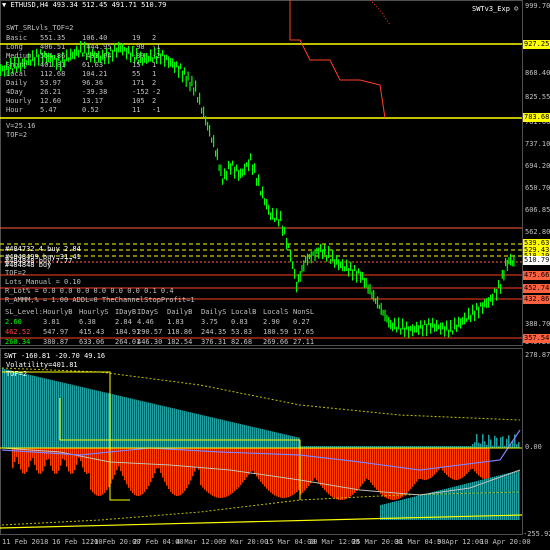 The image size is (550, 550). I want to click on level-value: 55, so click(136, 74).